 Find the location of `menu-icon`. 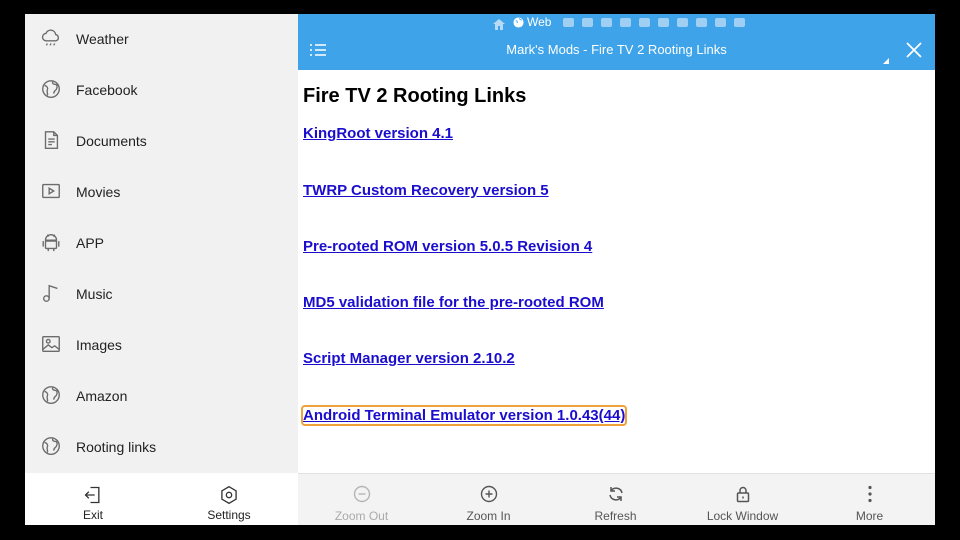

menu-icon is located at coordinates (318, 50).